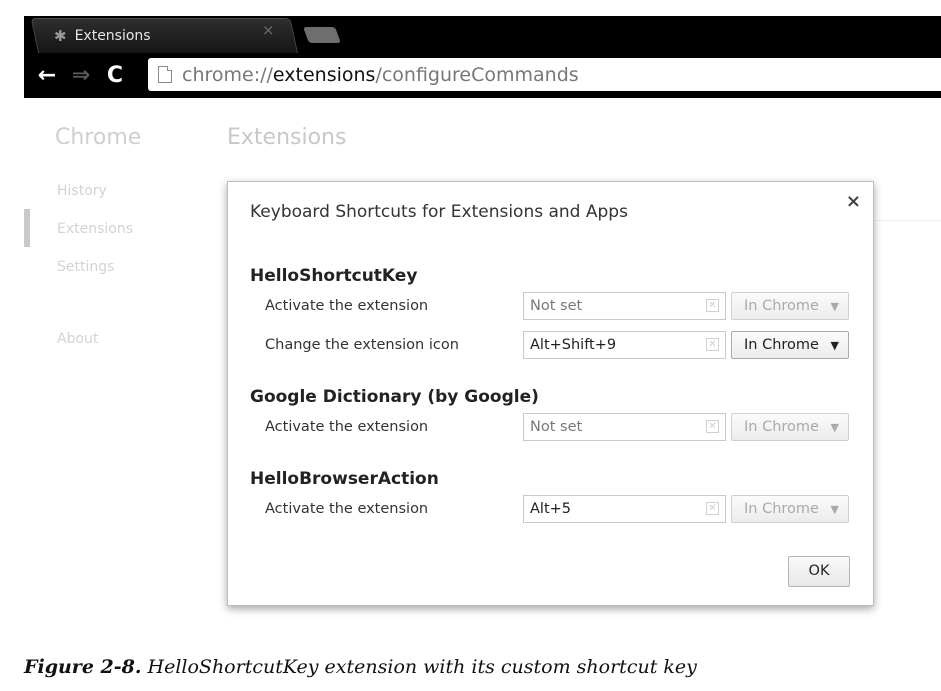 The image size is (941, 691). I want to click on sidebar-selection-marker, so click(27, 228).